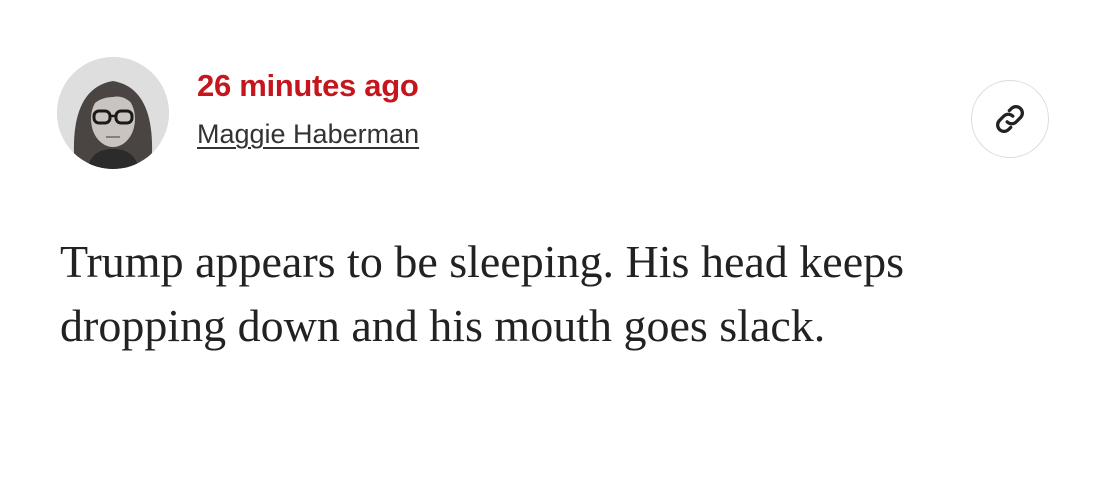  Describe the element at coordinates (308, 108) in the screenshot. I see `post-meta: 26 minutes ago Maggie Haberman` at that location.